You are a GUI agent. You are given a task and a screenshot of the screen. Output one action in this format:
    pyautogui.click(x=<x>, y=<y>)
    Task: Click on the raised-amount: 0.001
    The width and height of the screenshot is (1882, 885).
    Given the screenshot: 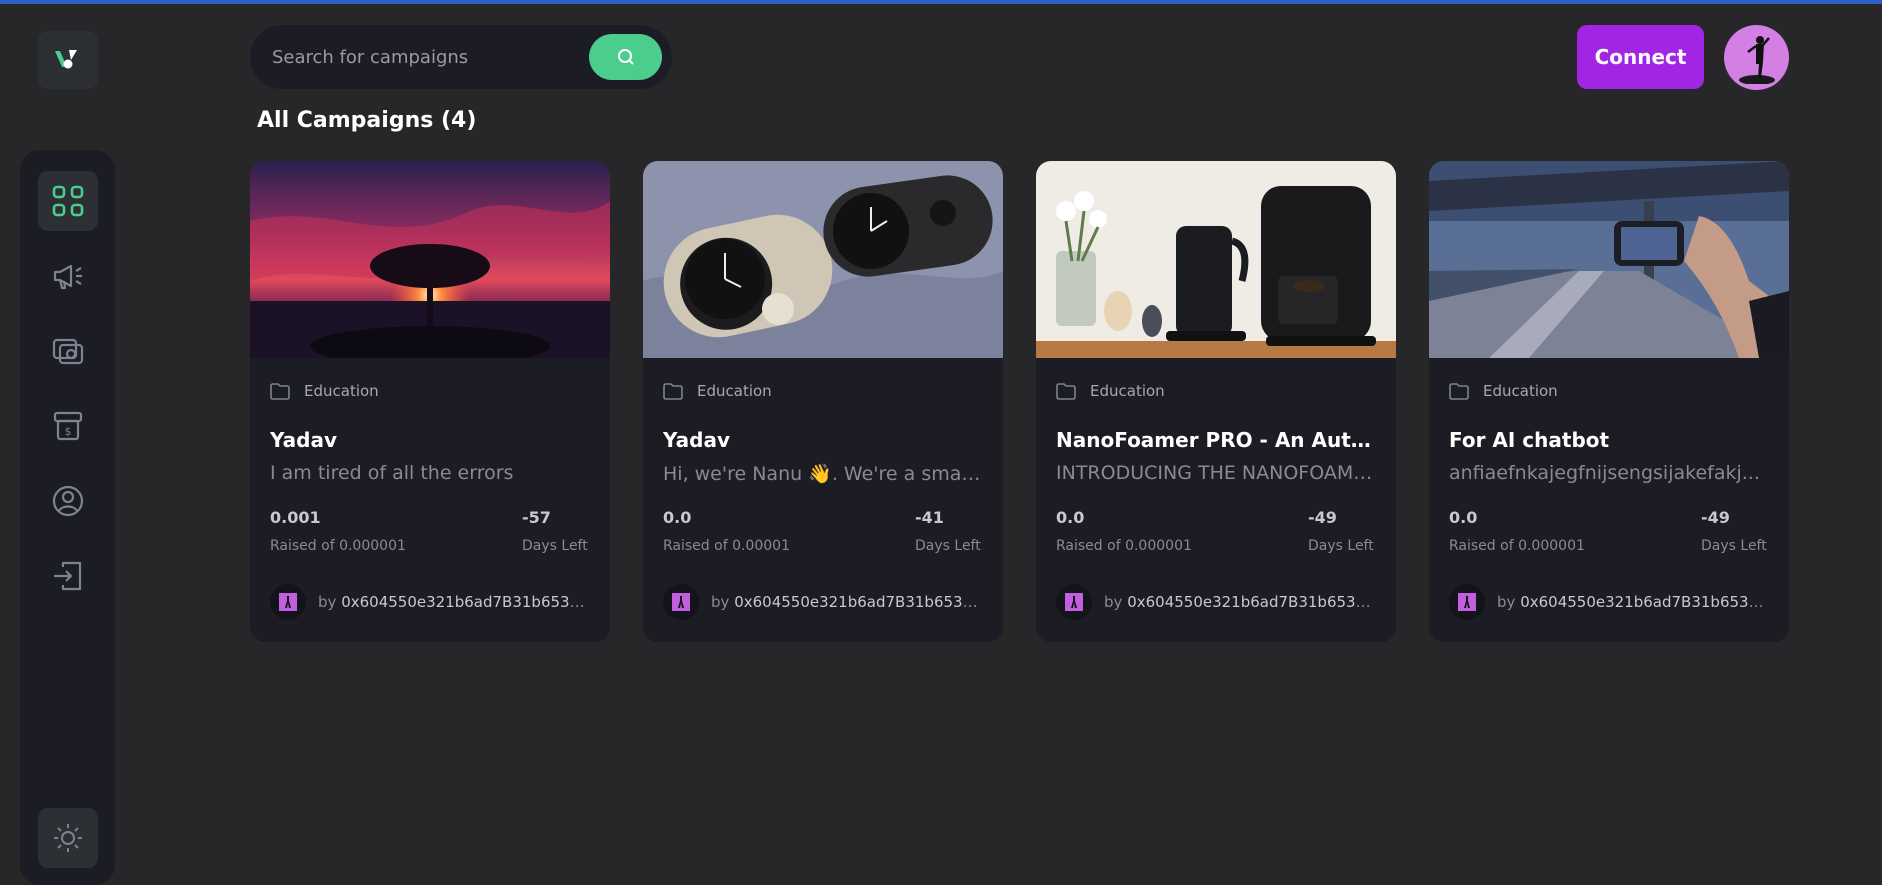 What is the action you would take?
    pyautogui.click(x=295, y=517)
    